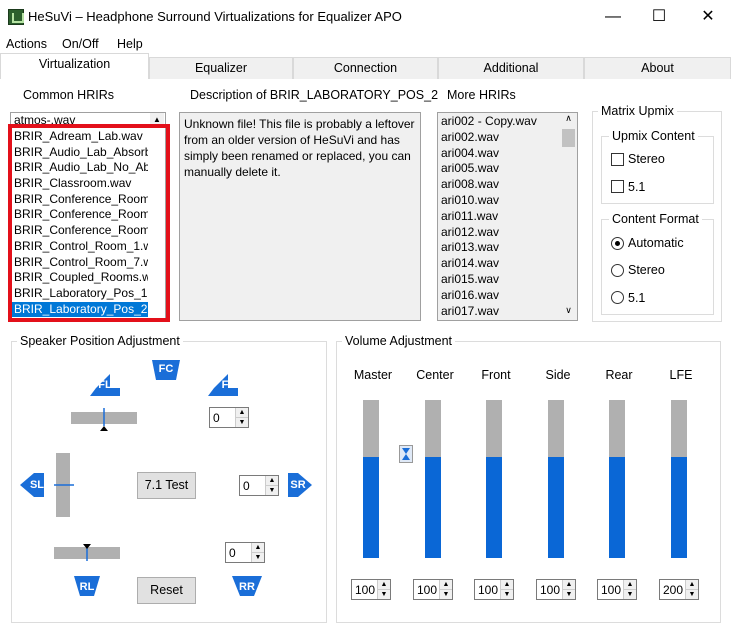 This screenshot has height=628, width=731. What do you see at coordinates (507, 169) in the screenshot?
I see `list-item: ari005.wav` at bounding box center [507, 169].